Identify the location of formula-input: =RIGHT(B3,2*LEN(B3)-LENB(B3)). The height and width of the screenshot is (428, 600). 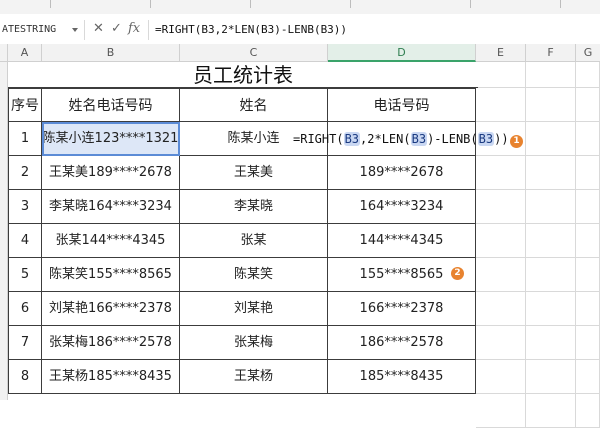
(374, 30).